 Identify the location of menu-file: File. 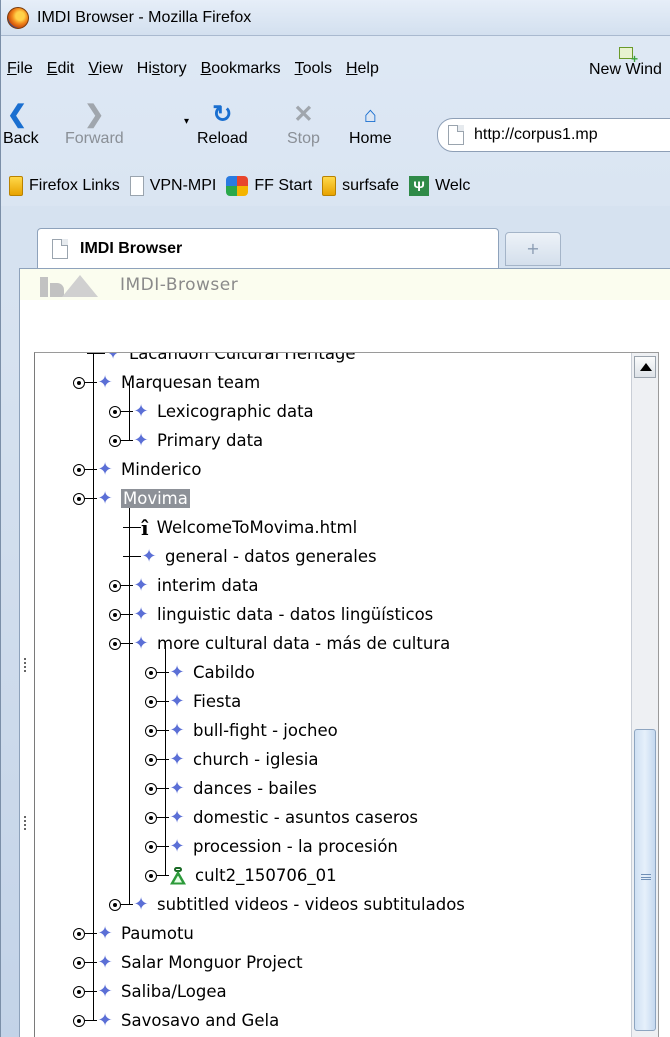
(20, 65).